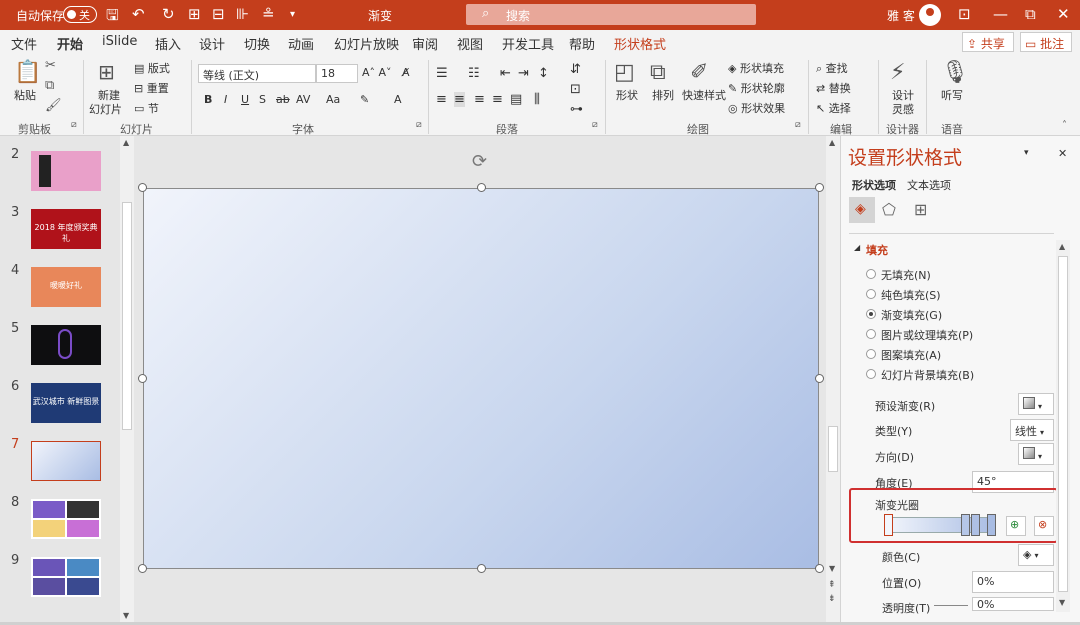  What do you see at coordinates (212, 43) in the screenshot?
I see `tab-design: 设计` at bounding box center [212, 43].